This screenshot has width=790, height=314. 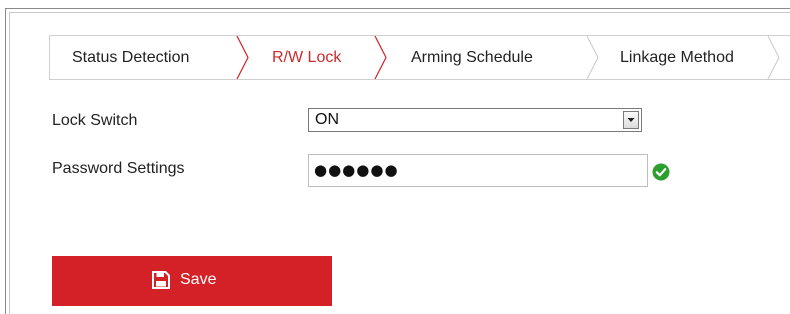 I want to click on lock-switch-value: ON, so click(x=327, y=119).